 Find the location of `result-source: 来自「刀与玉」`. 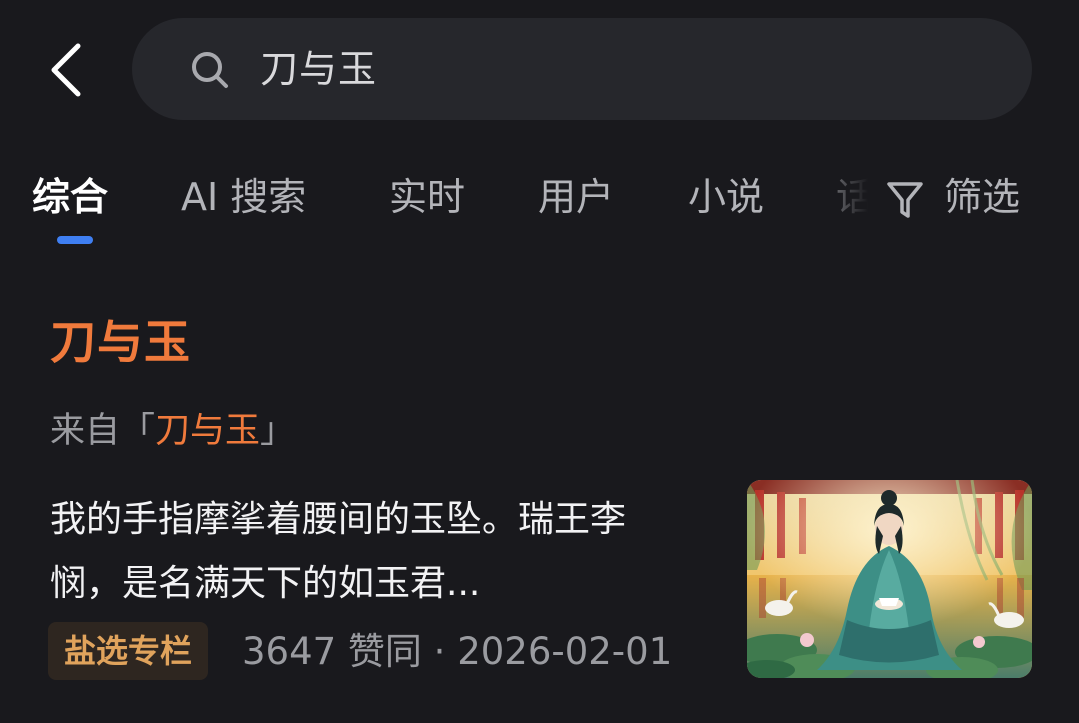

result-source: 来自「刀与玉」 is located at coordinates (172, 431).